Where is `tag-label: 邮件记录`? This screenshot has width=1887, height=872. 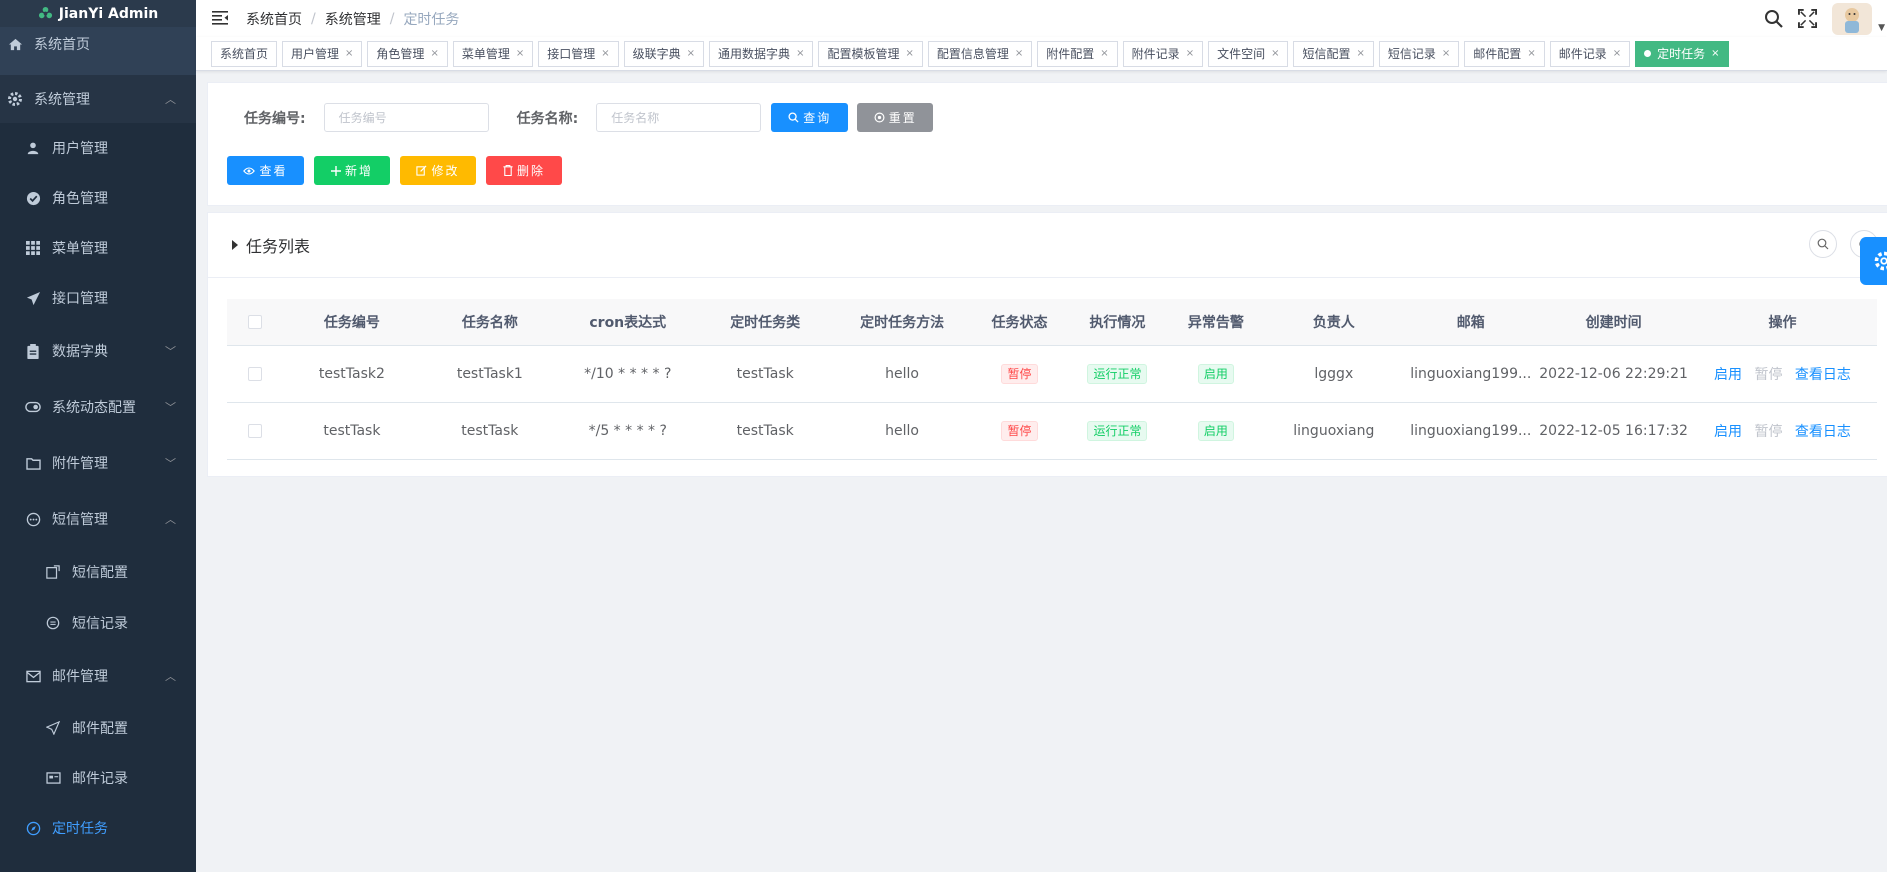 tag-label: 邮件记录 is located at coordinates (1582, 53).